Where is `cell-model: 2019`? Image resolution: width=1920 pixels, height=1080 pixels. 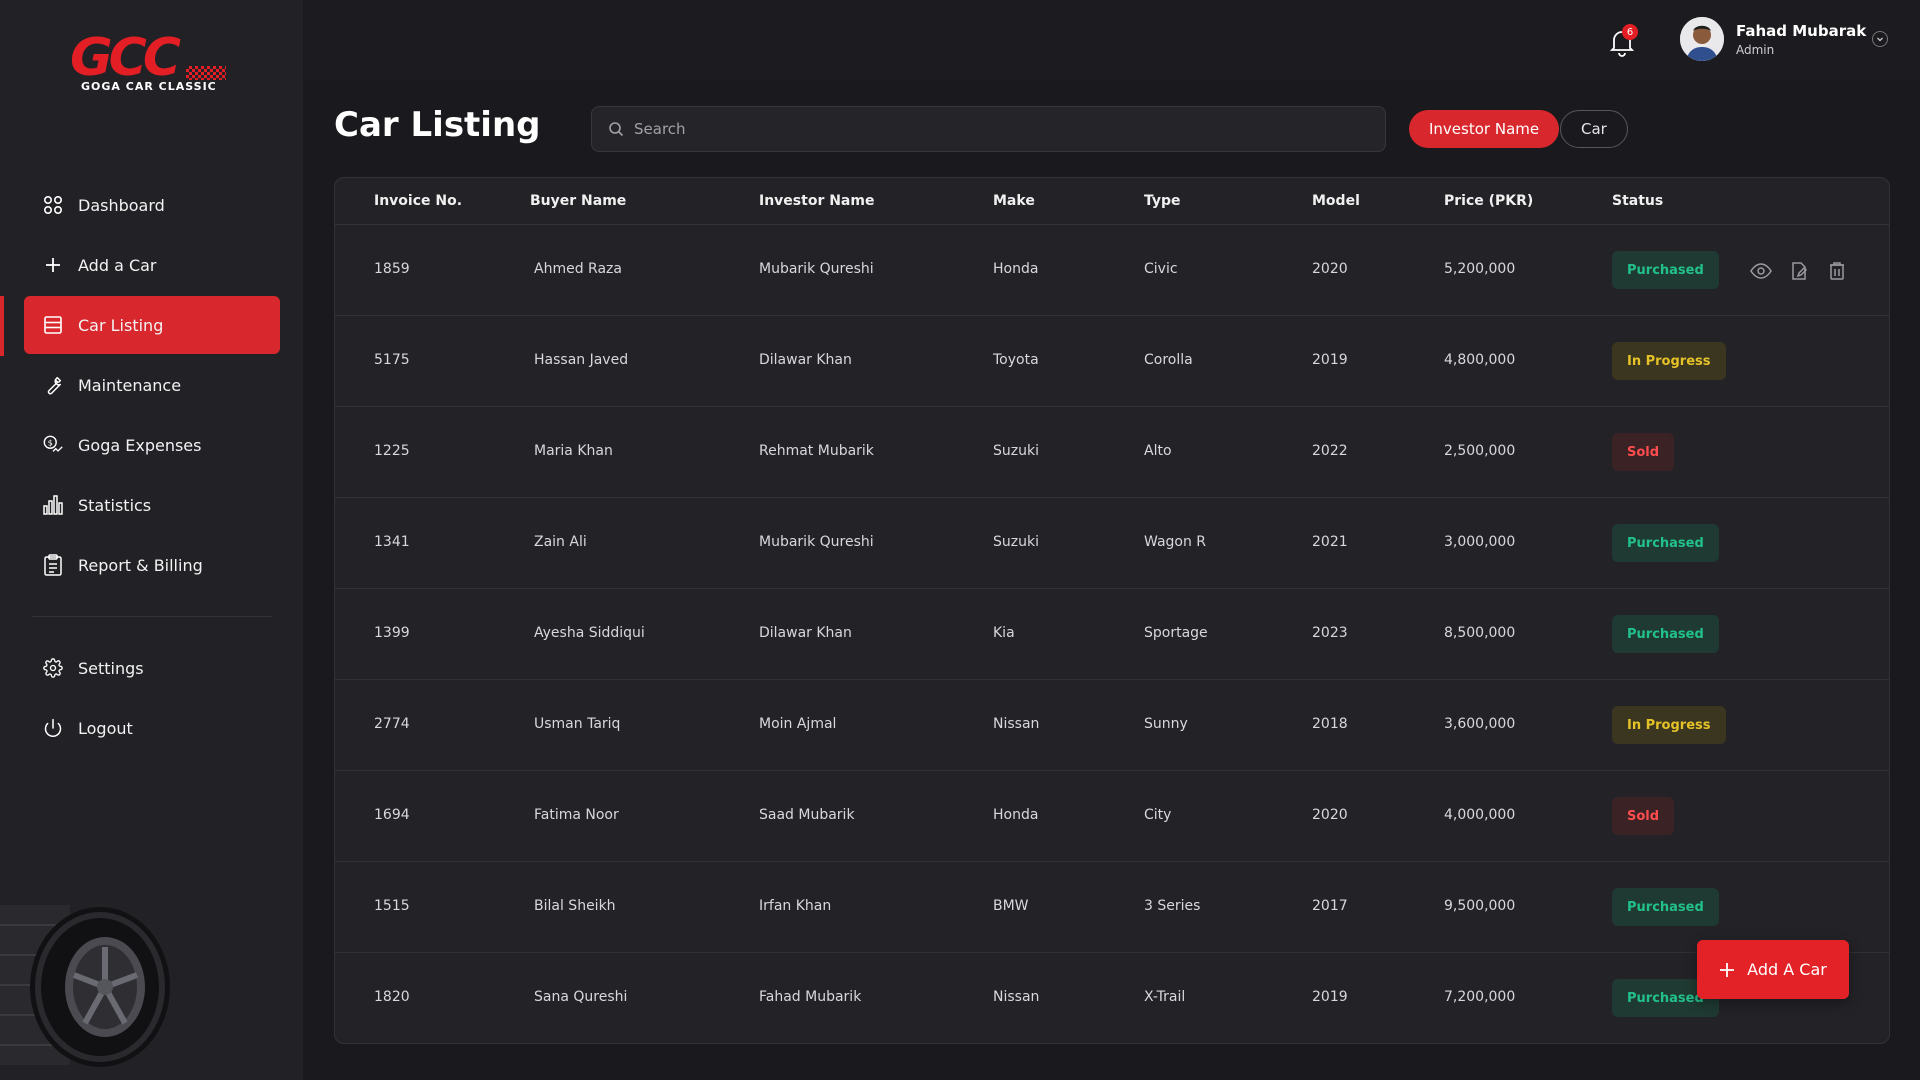 cell-model: 2019 is located at coordinates (1330, 997).